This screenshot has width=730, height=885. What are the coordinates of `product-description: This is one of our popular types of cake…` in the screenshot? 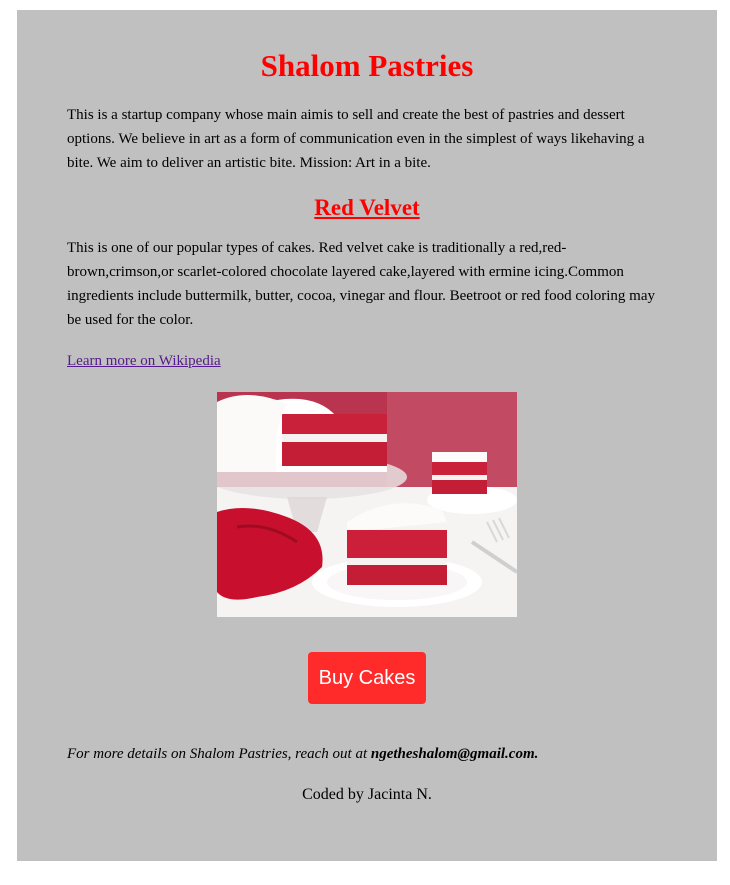 It's located at (361, 284).